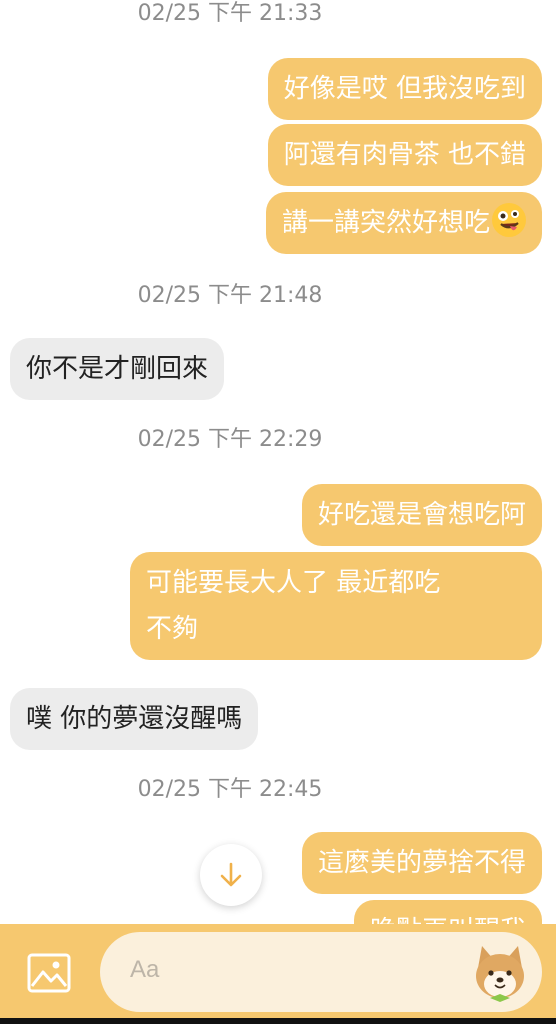 The height and width of the screenshot is (1024, 556). Describe the element at coordinates (404, 89) in the screenshot. I see `message-outgoing: 好像是哎 但我沒吃到` at that location.